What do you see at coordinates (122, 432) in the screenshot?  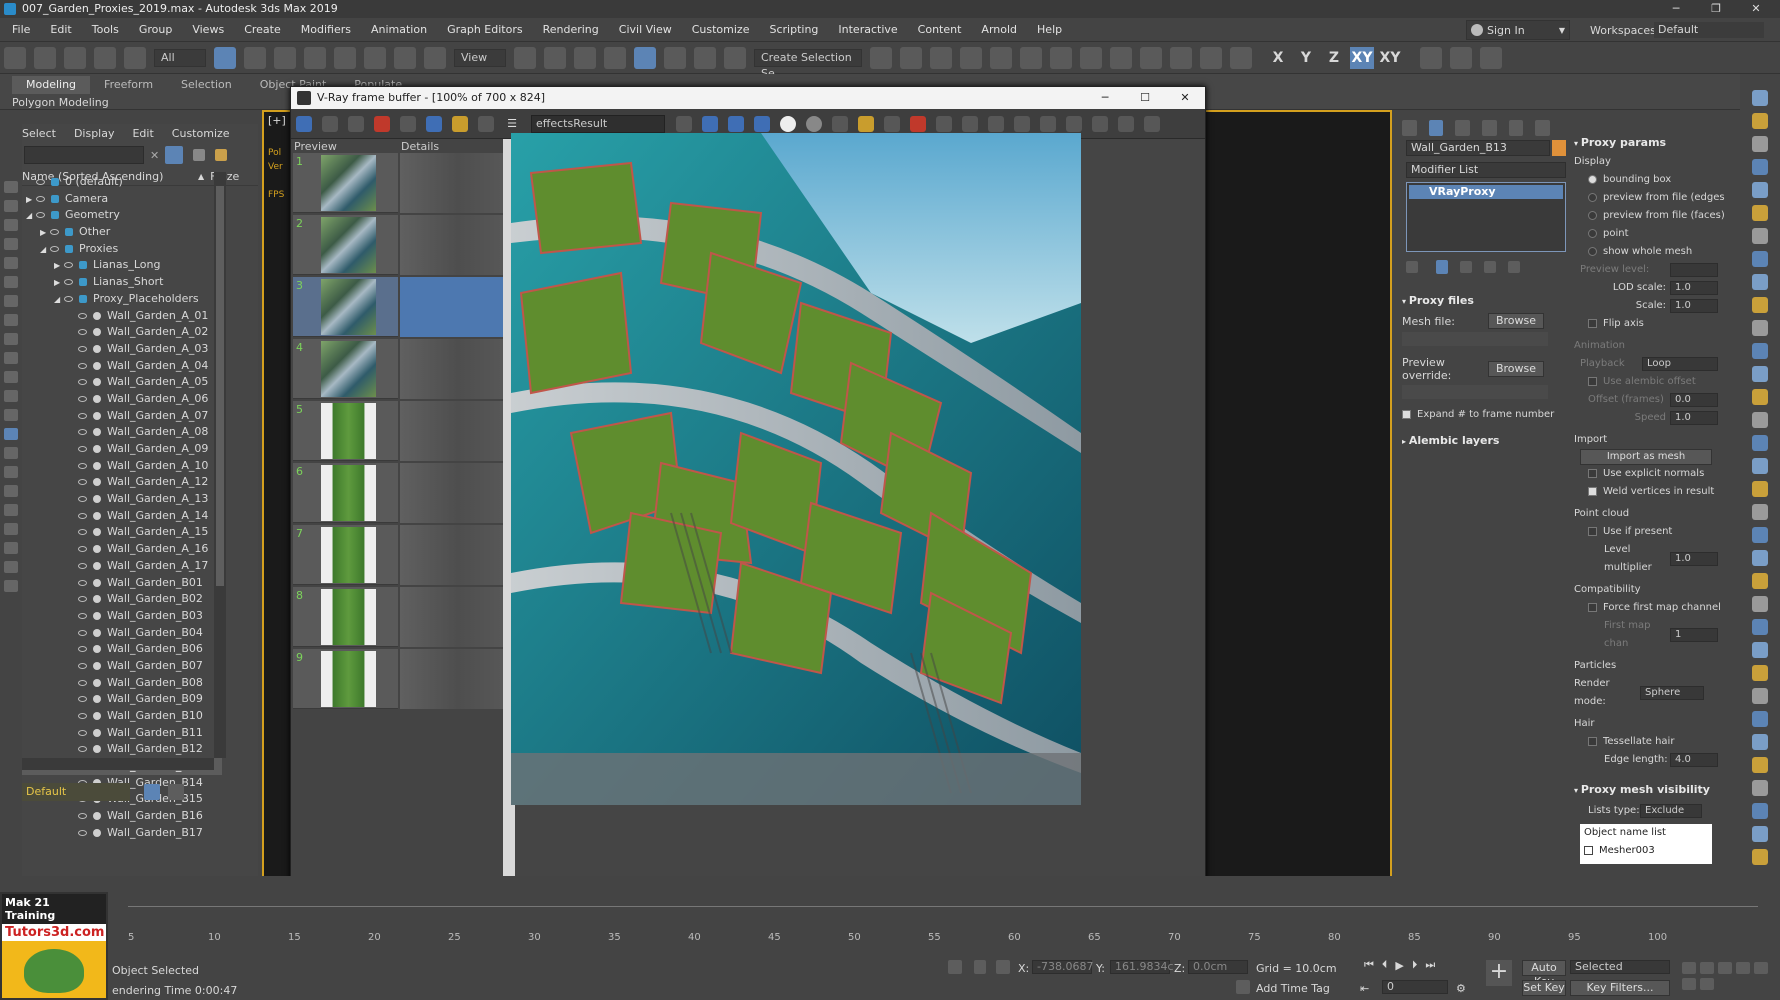 I see `tree-row: Wall_Garden_A_08` at bounding box center [122, 432].